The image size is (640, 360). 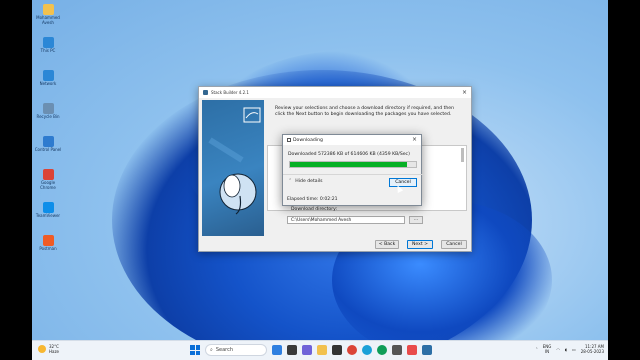 I want to click on battery-icon: ▭, so click(x=574, y=349).